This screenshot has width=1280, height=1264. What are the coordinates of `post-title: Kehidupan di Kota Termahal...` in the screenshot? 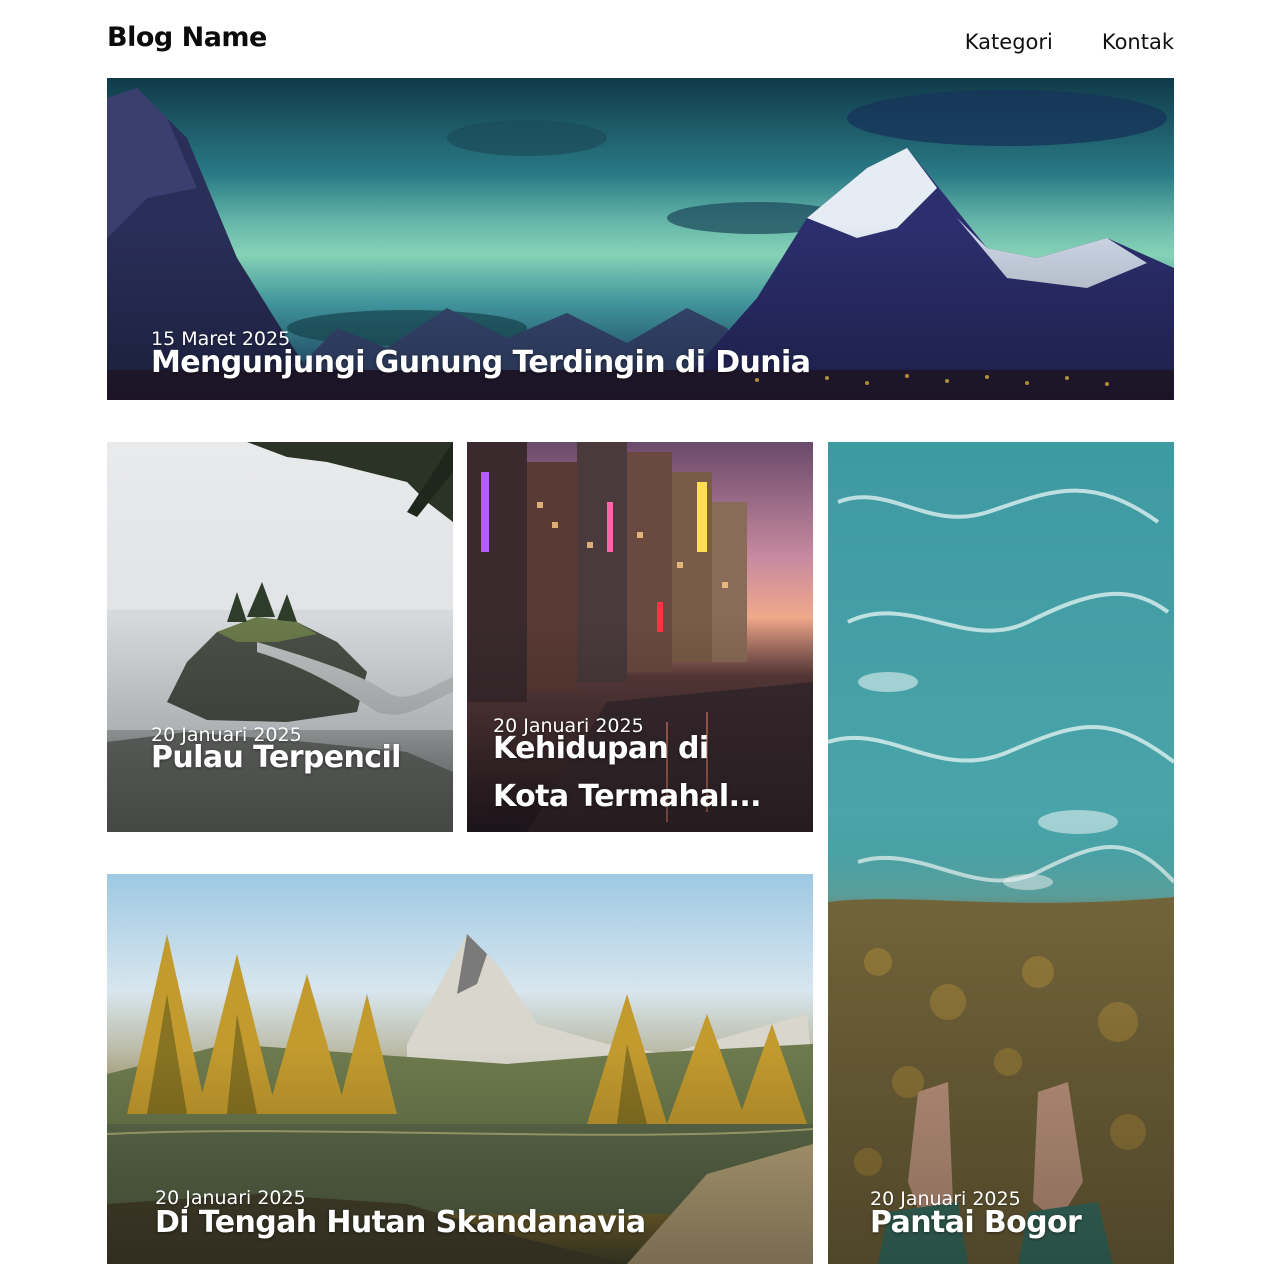 It's located at (643, 773).